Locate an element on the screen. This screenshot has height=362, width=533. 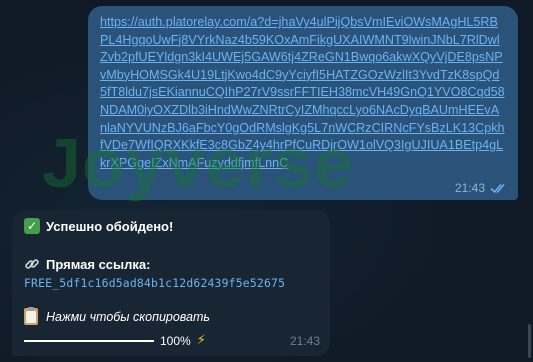
progress-bar is located at coordinates (89, 340).